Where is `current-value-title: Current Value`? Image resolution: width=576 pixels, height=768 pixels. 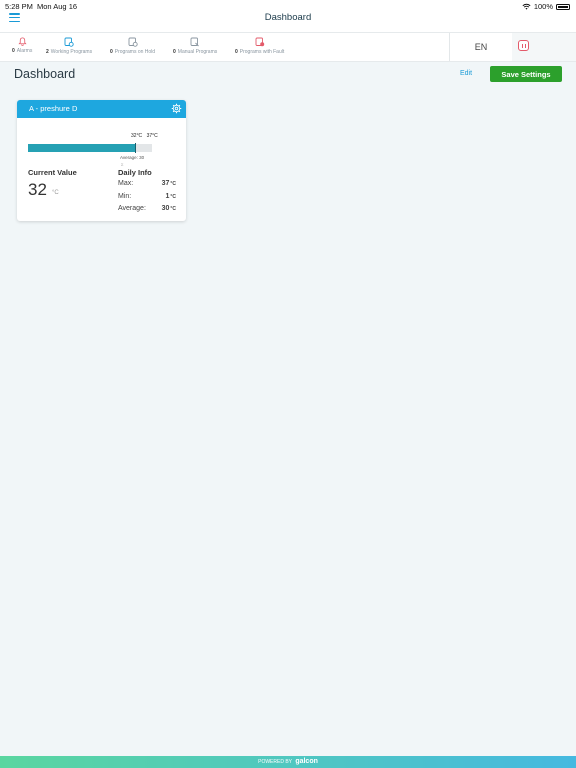
current-value-title: Current Value is located at coordinates (52, 172).